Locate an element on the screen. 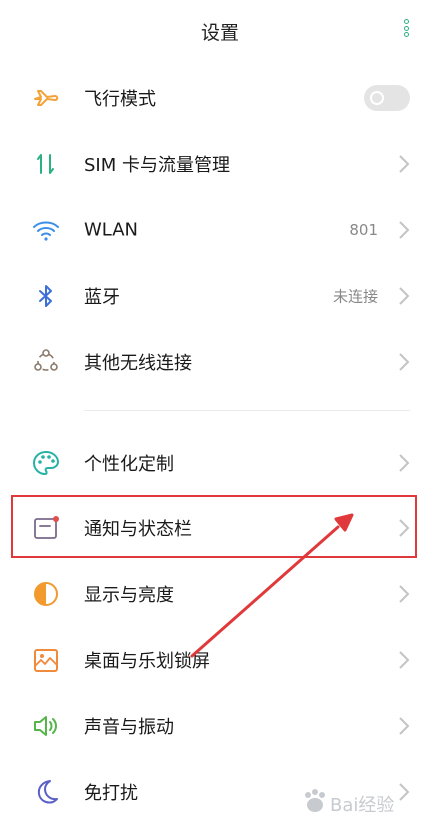  annotation-arrow is located at coordinates (272, 585).